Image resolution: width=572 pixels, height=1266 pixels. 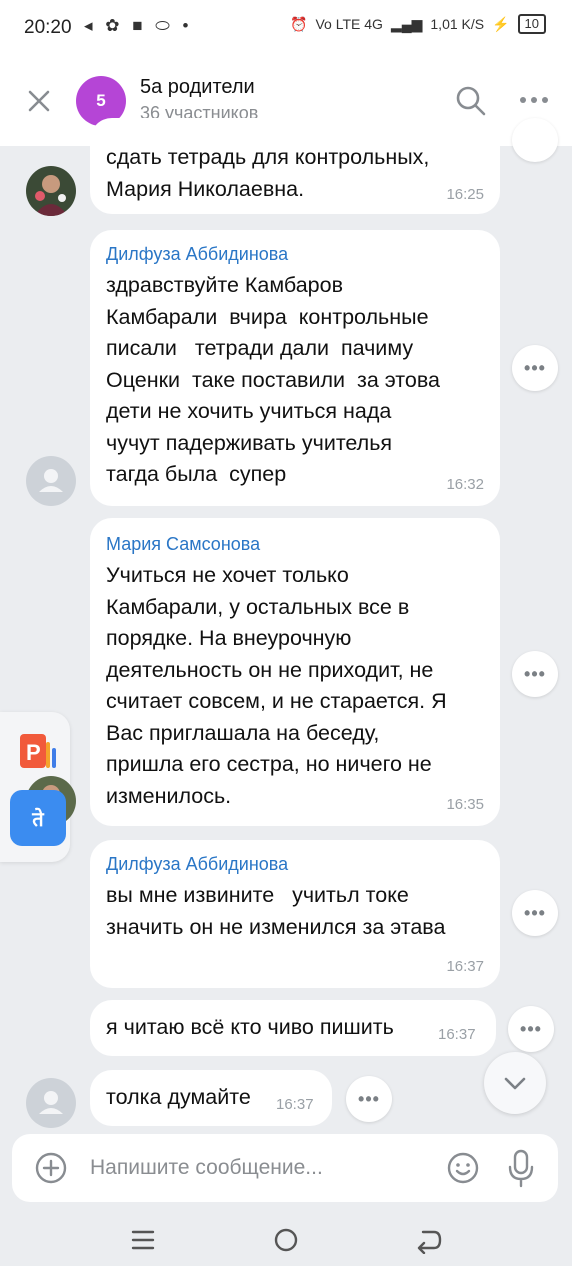 What do you see at coordinates (349, 24) in the screenshot?
I see `network-indicator: Vo LTE 4G` at bounding box center [349, 24].